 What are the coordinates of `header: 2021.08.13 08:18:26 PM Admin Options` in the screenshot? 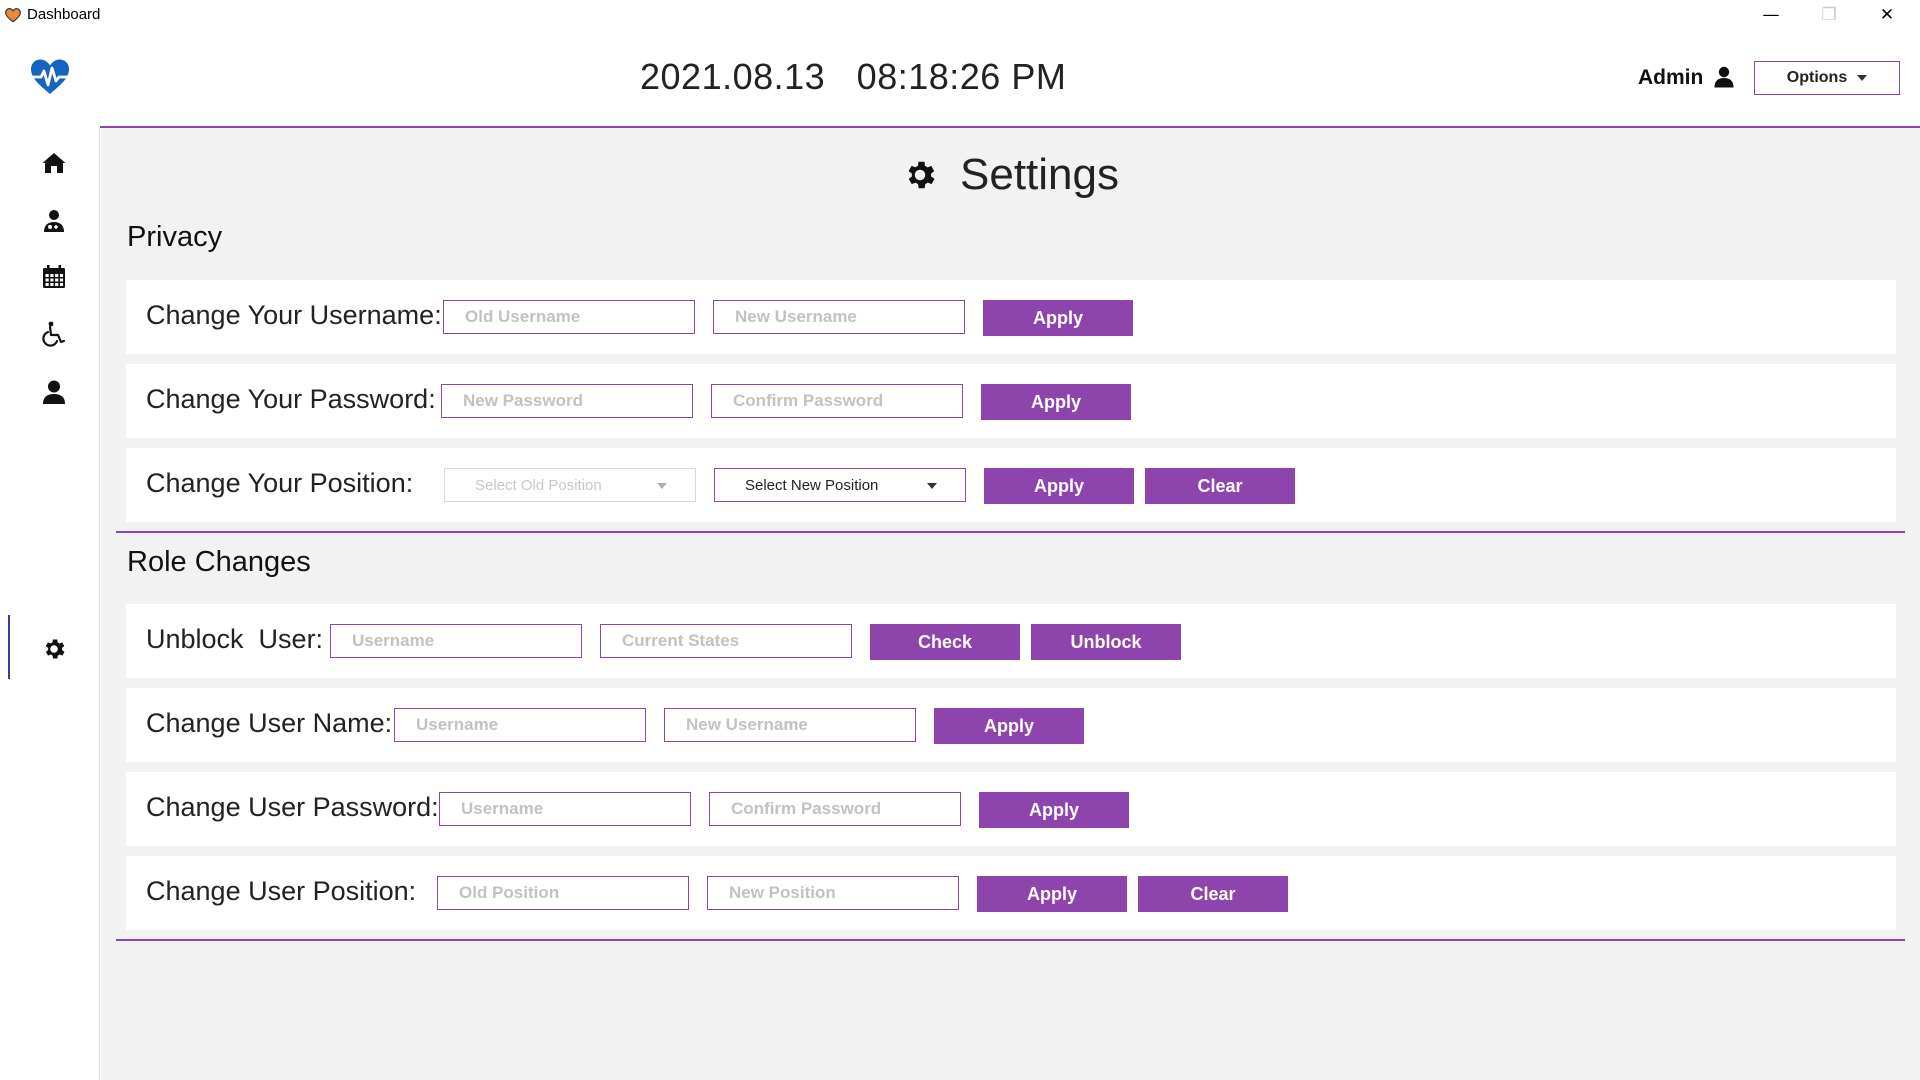 It's located at (960, 78).